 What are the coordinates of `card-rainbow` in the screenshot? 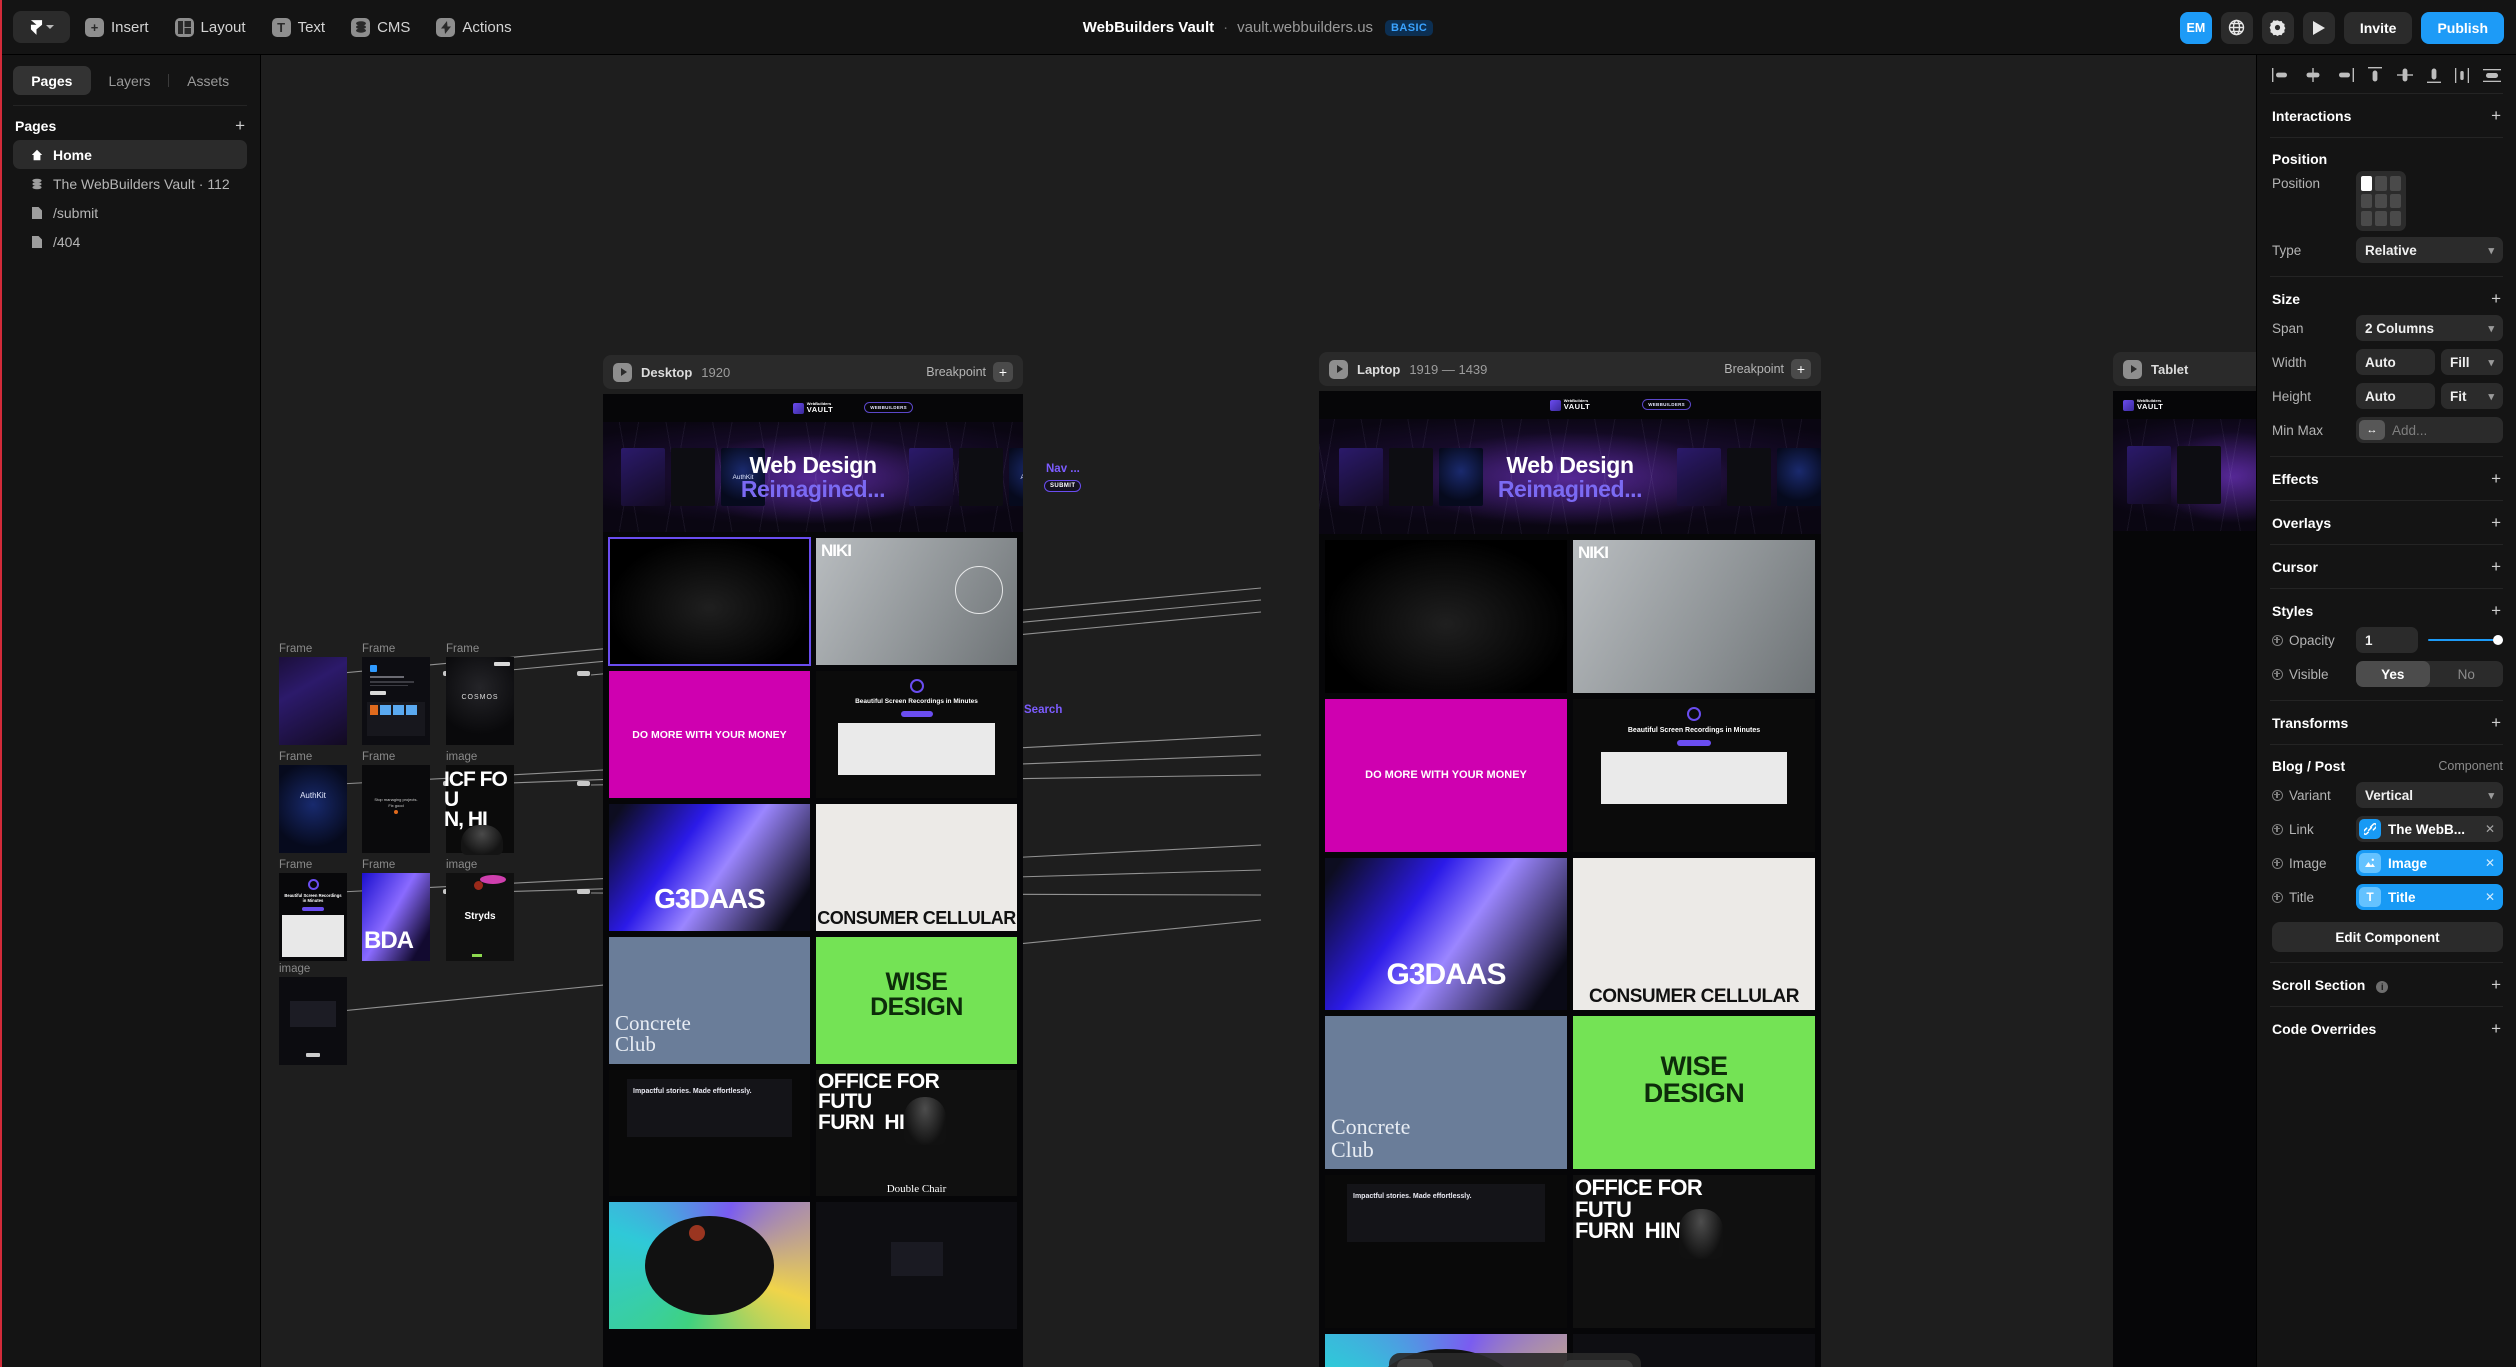 It's located at (709, 1266).